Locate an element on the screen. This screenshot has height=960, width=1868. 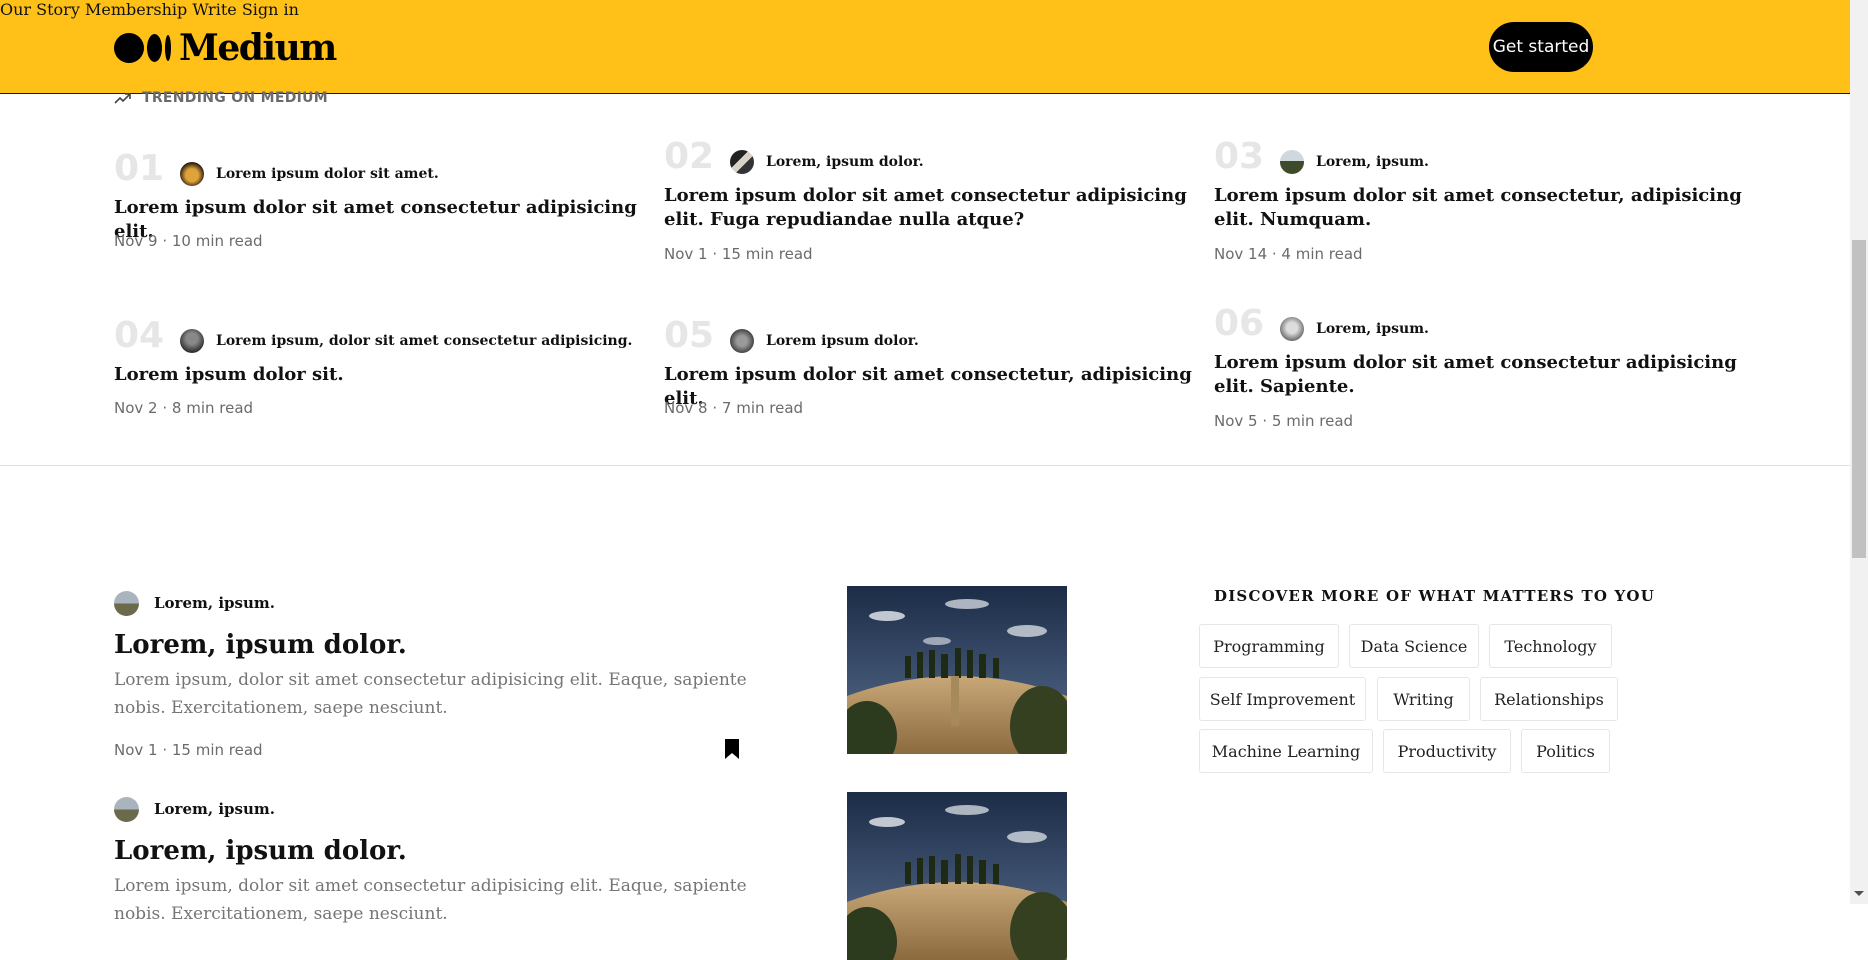
trend-title: Lorem ipsum dolor sit. is located at coordinates (379, 375).